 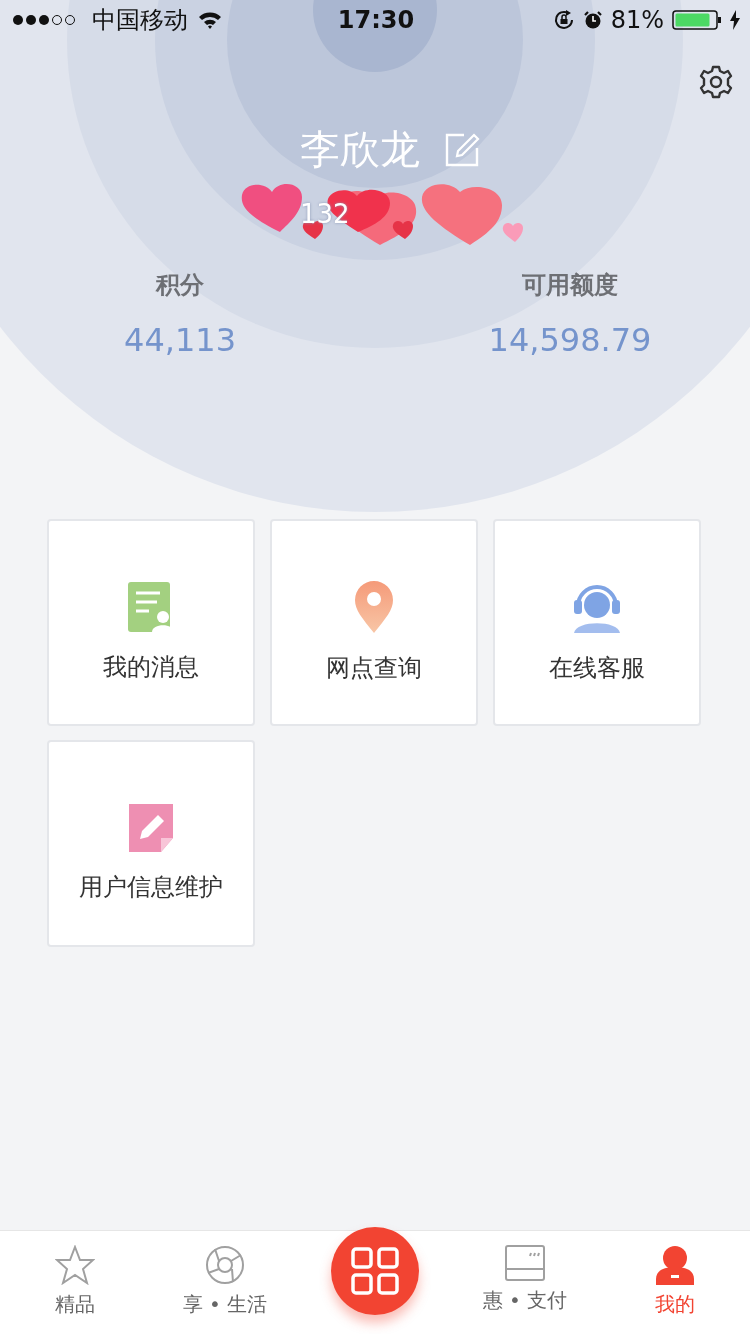 I want to click on stat-label: 积分, so click(x=180, y=285).